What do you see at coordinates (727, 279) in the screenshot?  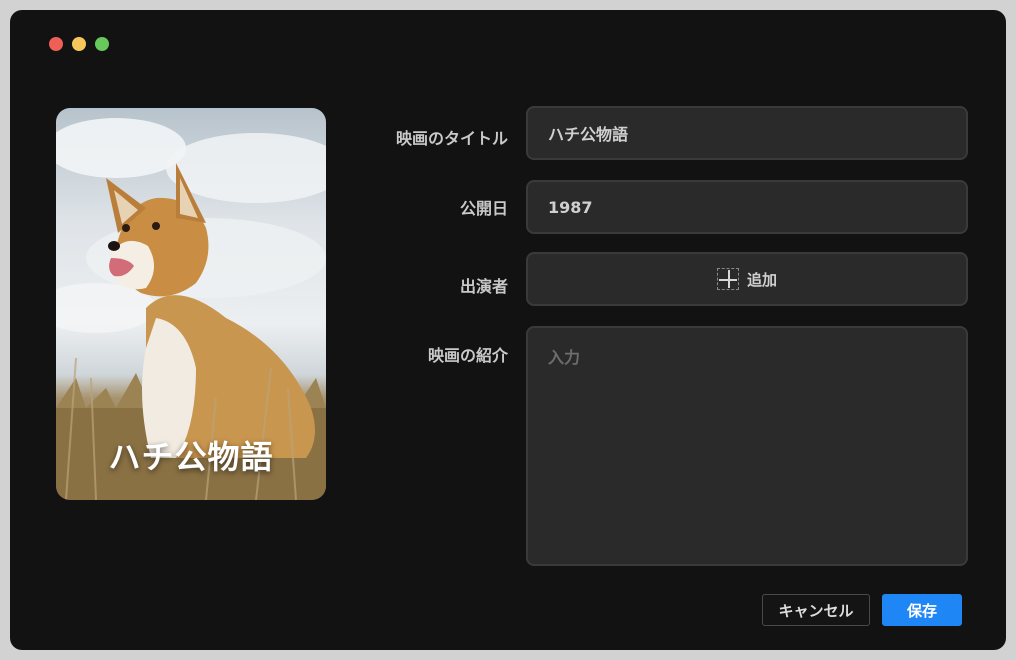 I see `plus-icon` at bounding box center [727, 279].